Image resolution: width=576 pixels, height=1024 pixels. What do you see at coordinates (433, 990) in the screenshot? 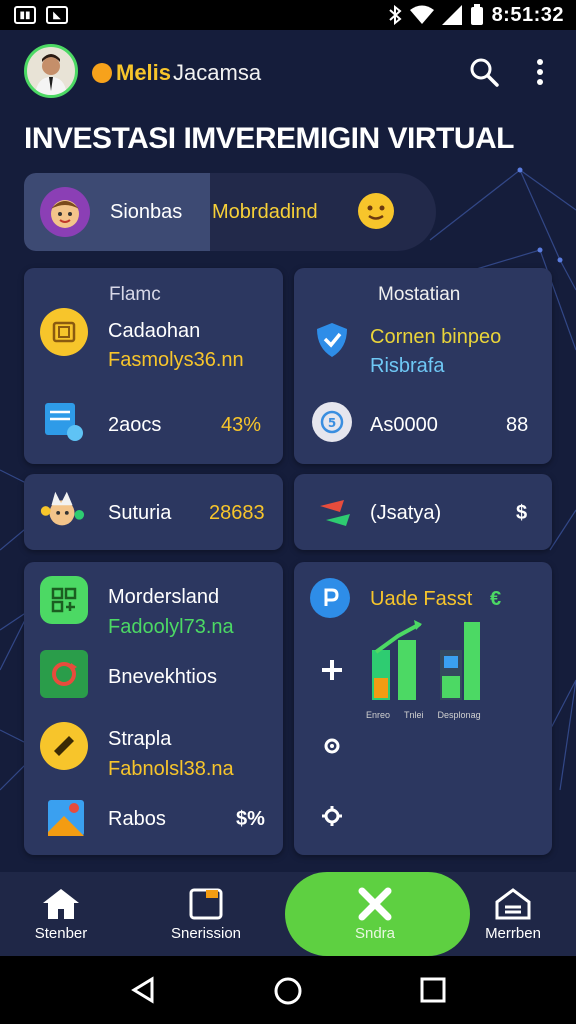
I see `recents-icon` at bounding box center [433, 990].